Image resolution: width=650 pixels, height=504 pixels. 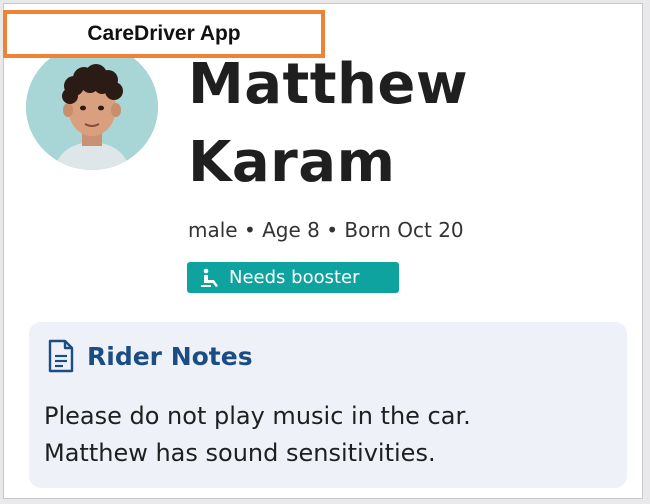 I want to click on rider-avatar, so click(x=92, y=107).